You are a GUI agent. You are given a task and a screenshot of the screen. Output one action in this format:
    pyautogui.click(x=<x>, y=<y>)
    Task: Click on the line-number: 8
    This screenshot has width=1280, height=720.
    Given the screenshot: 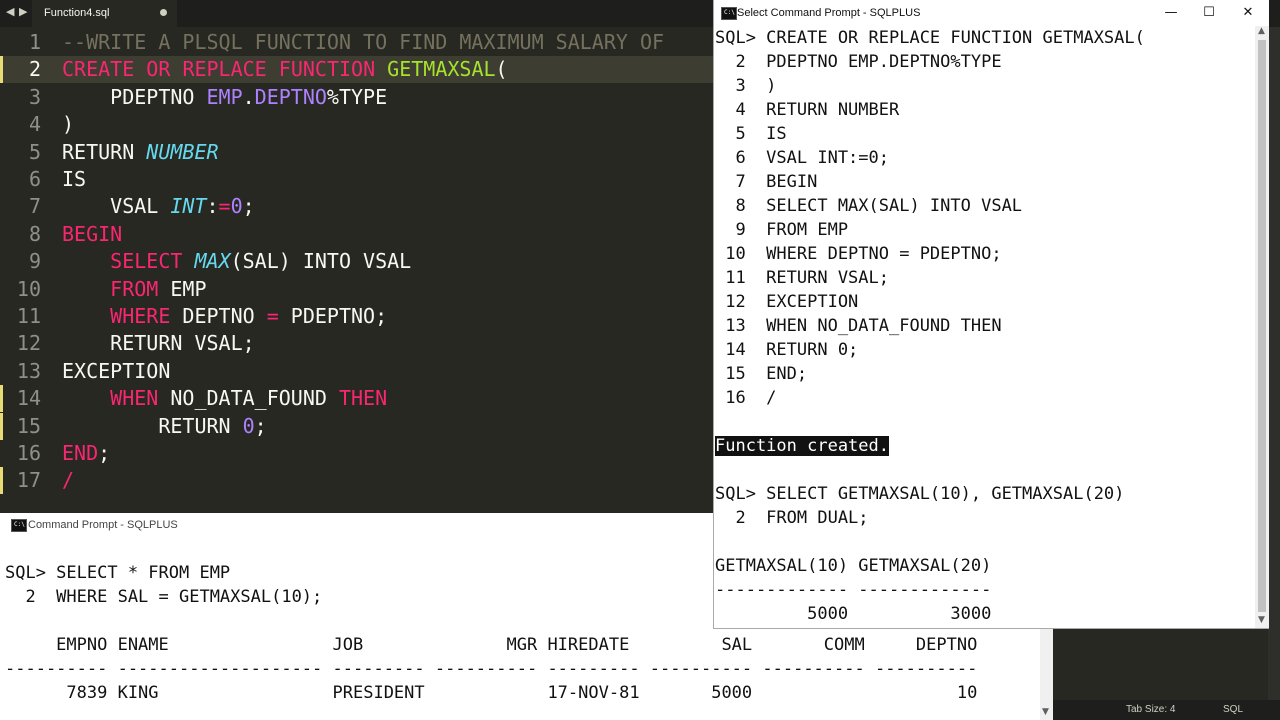 What is the action you would take?
    pyautogui.click(x=20, y=234)
    